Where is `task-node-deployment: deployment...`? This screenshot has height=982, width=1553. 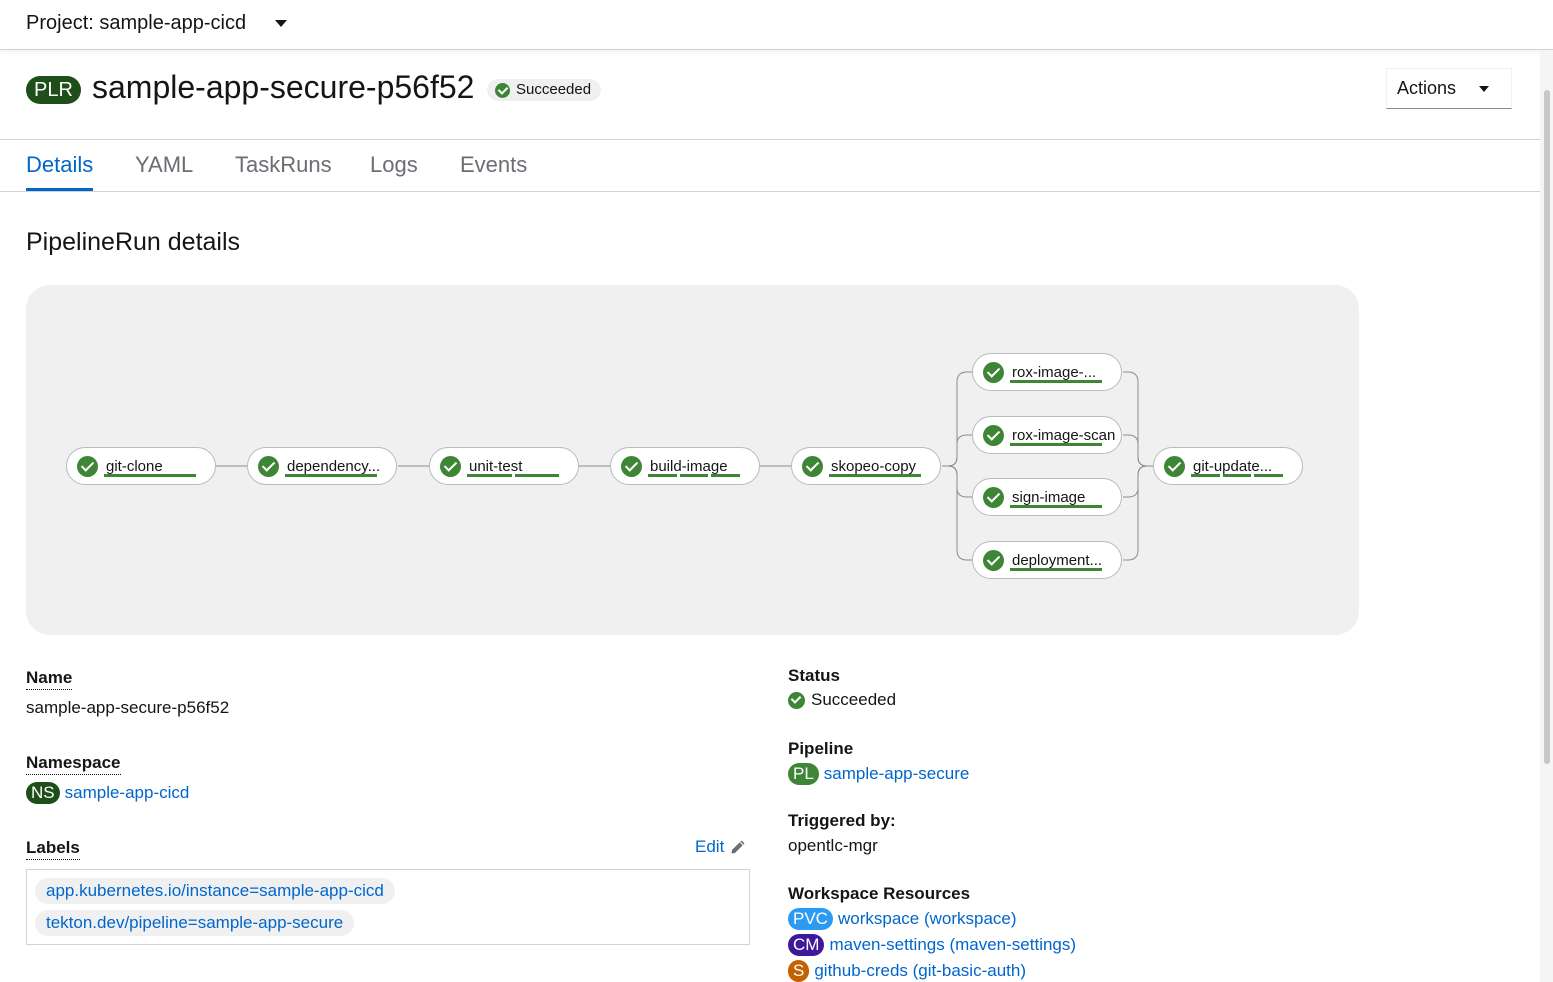
task-node-deployment: deployment... is located at coordinates (1047, 560).